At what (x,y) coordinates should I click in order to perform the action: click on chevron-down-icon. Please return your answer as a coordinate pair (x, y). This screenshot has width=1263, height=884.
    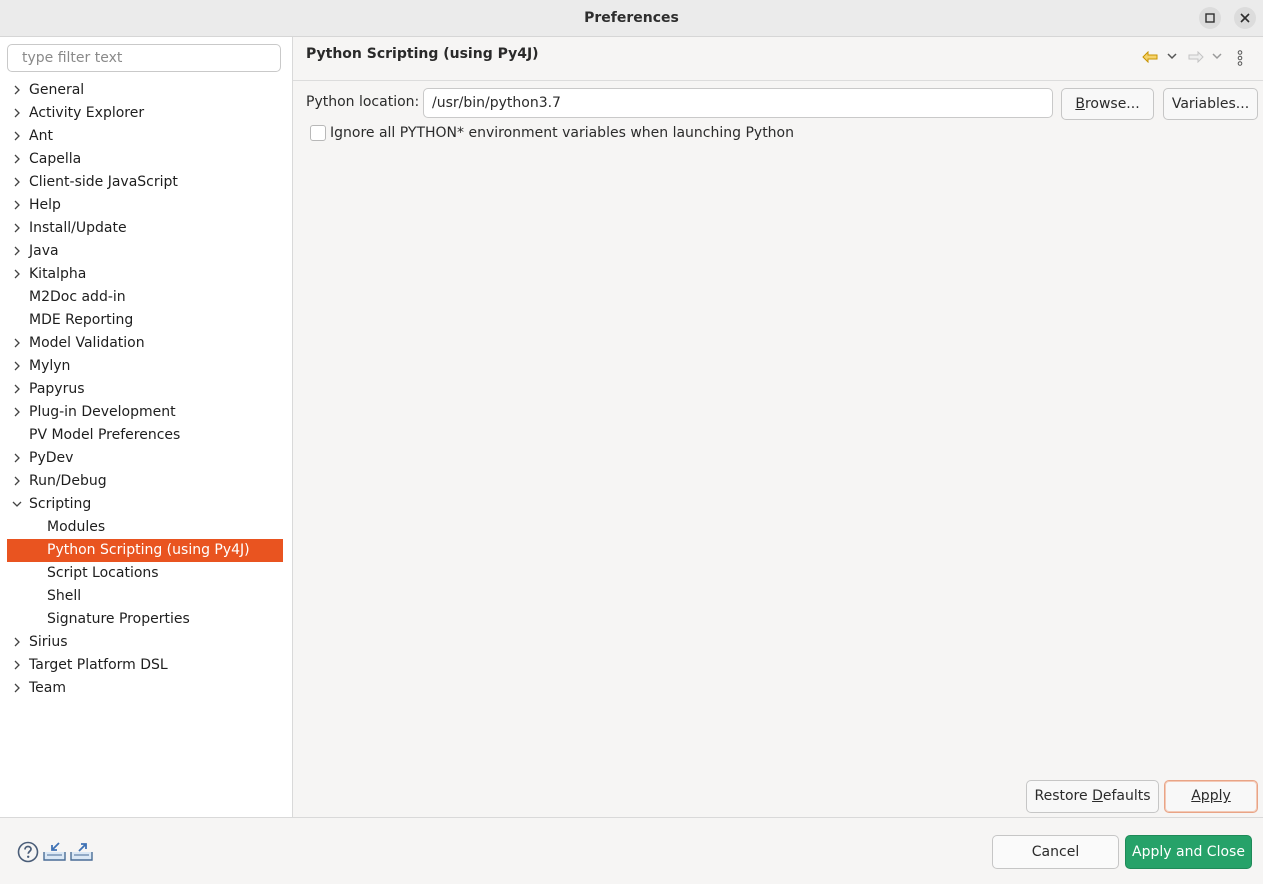
    Looking at the image, I should click on (17, 504).